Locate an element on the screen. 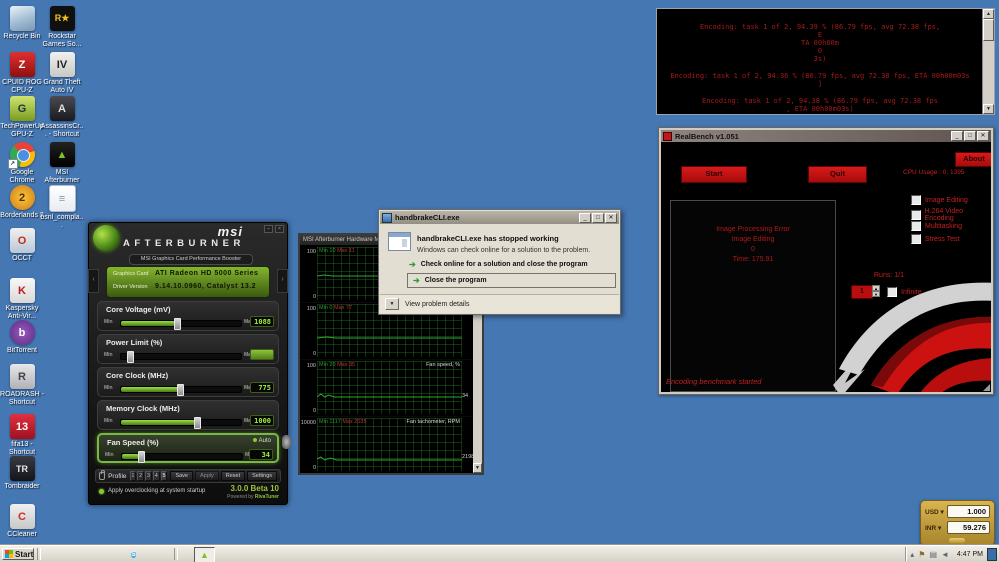 The height and width of the screenshot is (562, 999). quit-button: Quit is located at coordinates (837, 174).